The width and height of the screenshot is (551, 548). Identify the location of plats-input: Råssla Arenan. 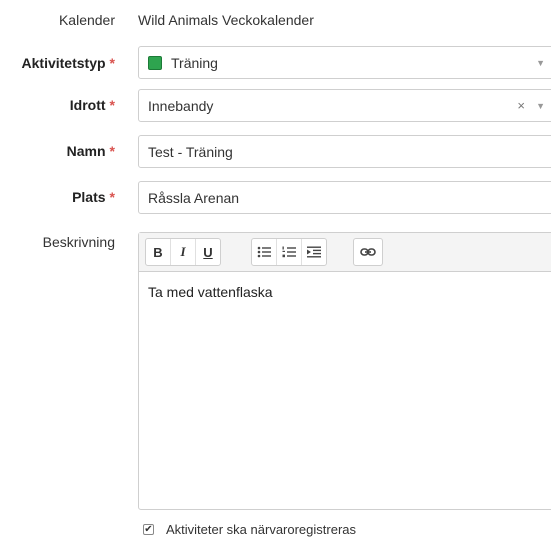
(344, 197).